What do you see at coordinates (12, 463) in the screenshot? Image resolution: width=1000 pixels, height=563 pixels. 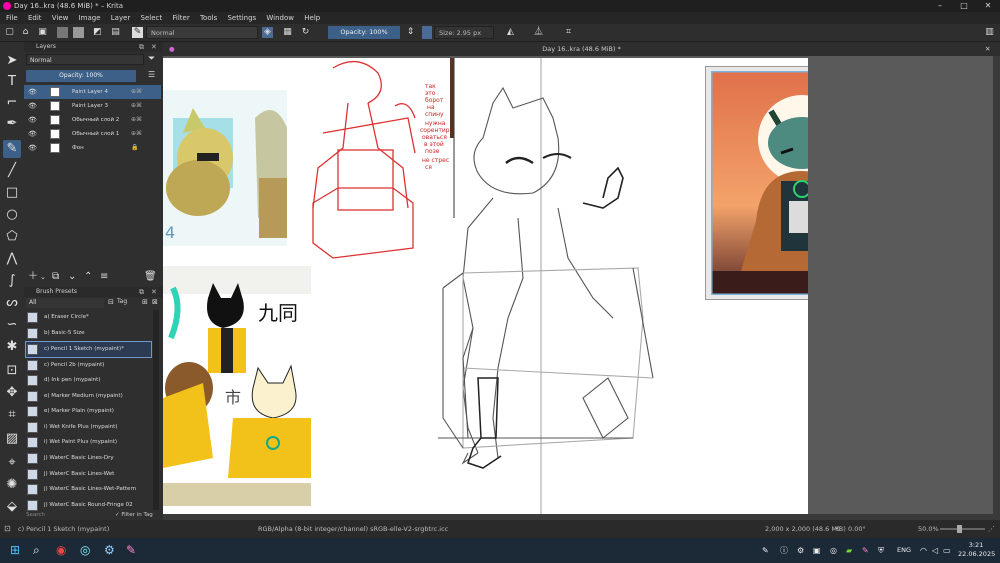 I see `color-picker-tool-icon: ⌖` at bounding box center [12, 463].